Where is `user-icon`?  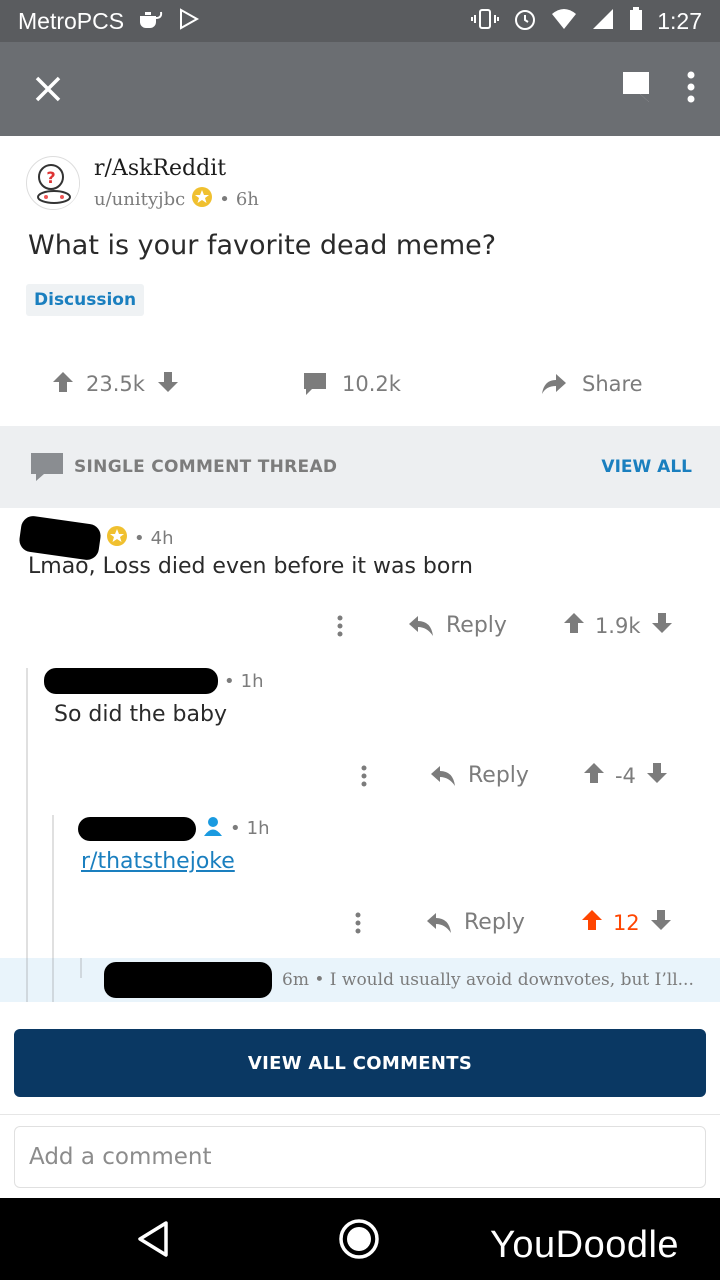
user-icon is located at coordinates (213, 828).